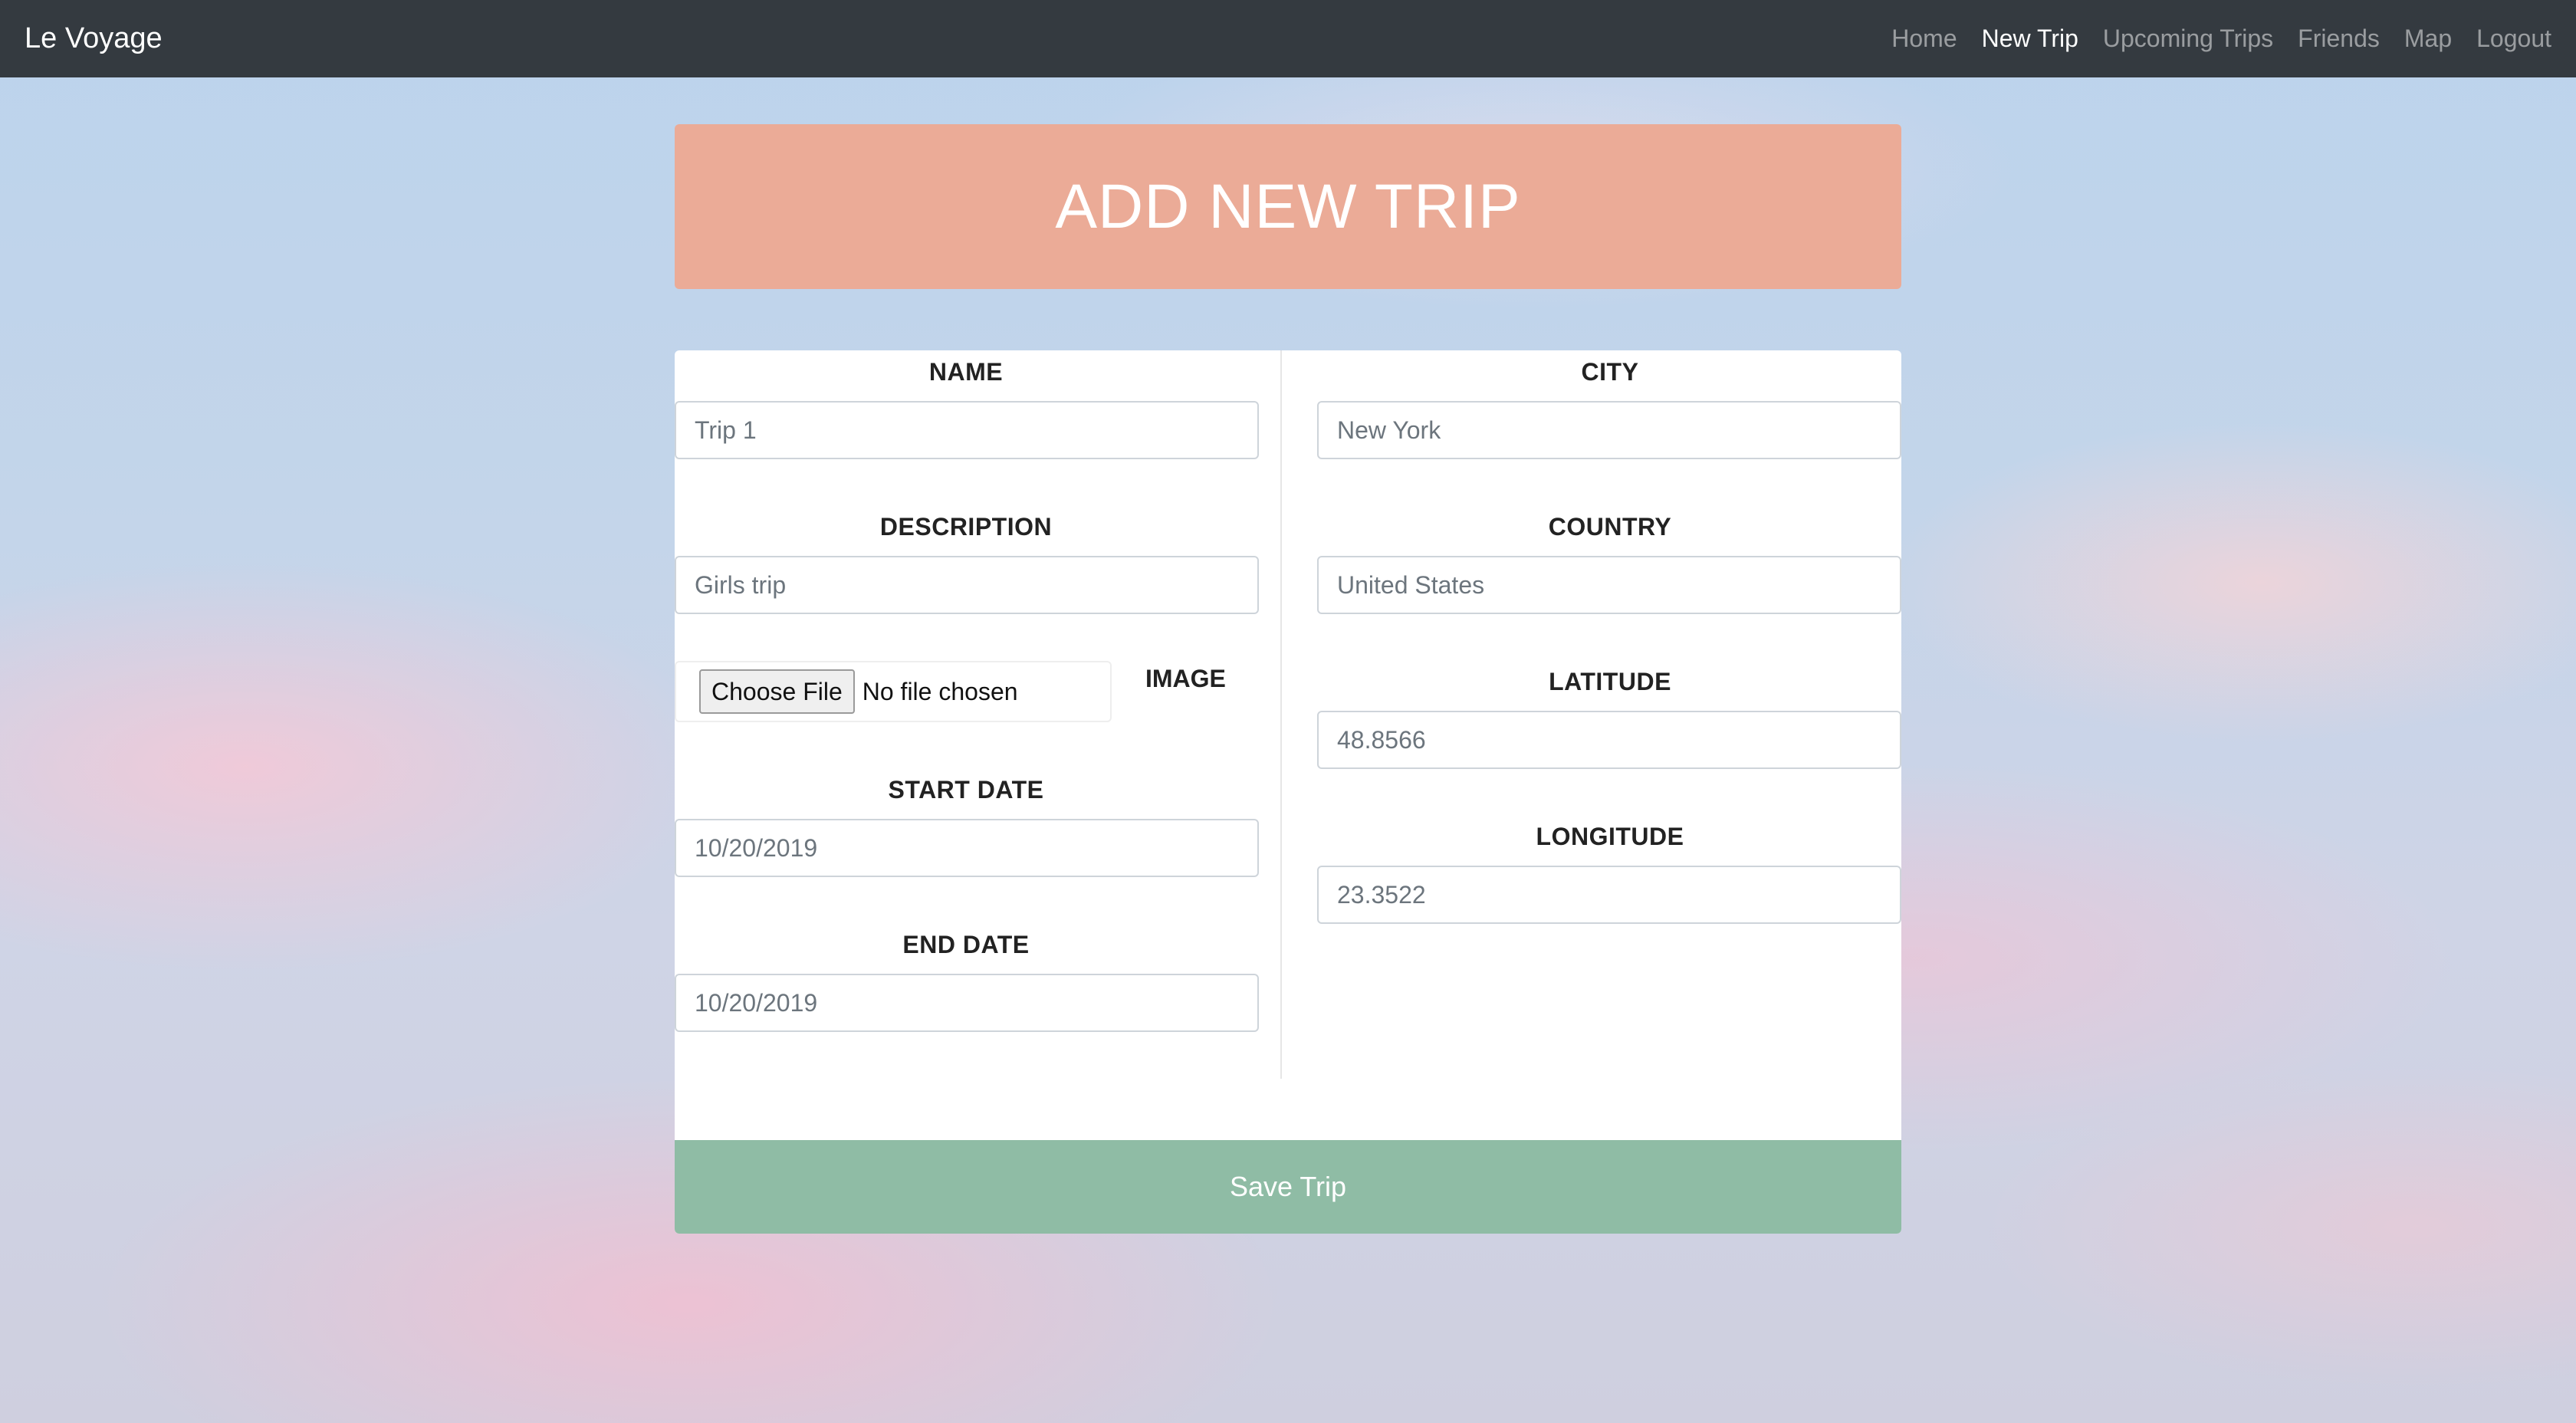  Describe the element at coordinates (1288, 1187) in the screenshot. I see `save-trip-button: Save Trip` at that location.